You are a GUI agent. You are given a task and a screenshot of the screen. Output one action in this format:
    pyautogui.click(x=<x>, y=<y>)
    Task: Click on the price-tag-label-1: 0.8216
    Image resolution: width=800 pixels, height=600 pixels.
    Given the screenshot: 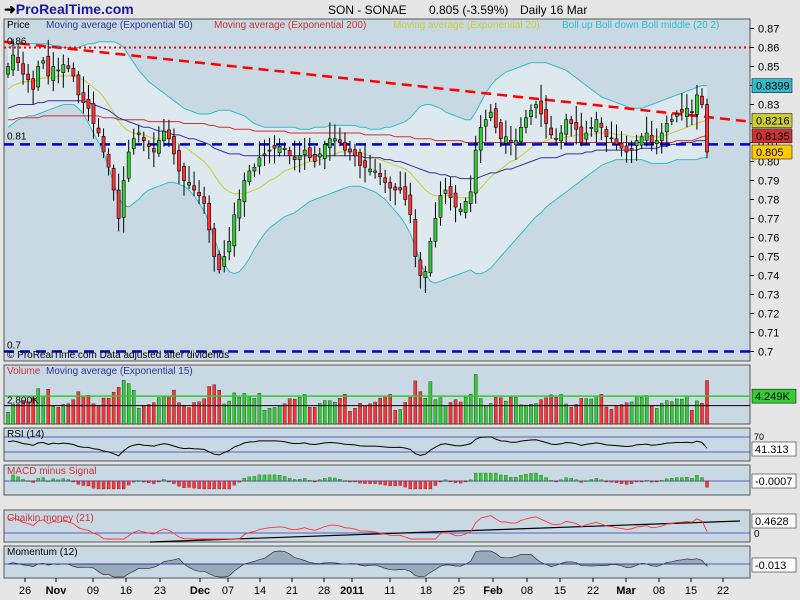 What is the action you would take?
    pyautogui.click(x=773, y=121)
    